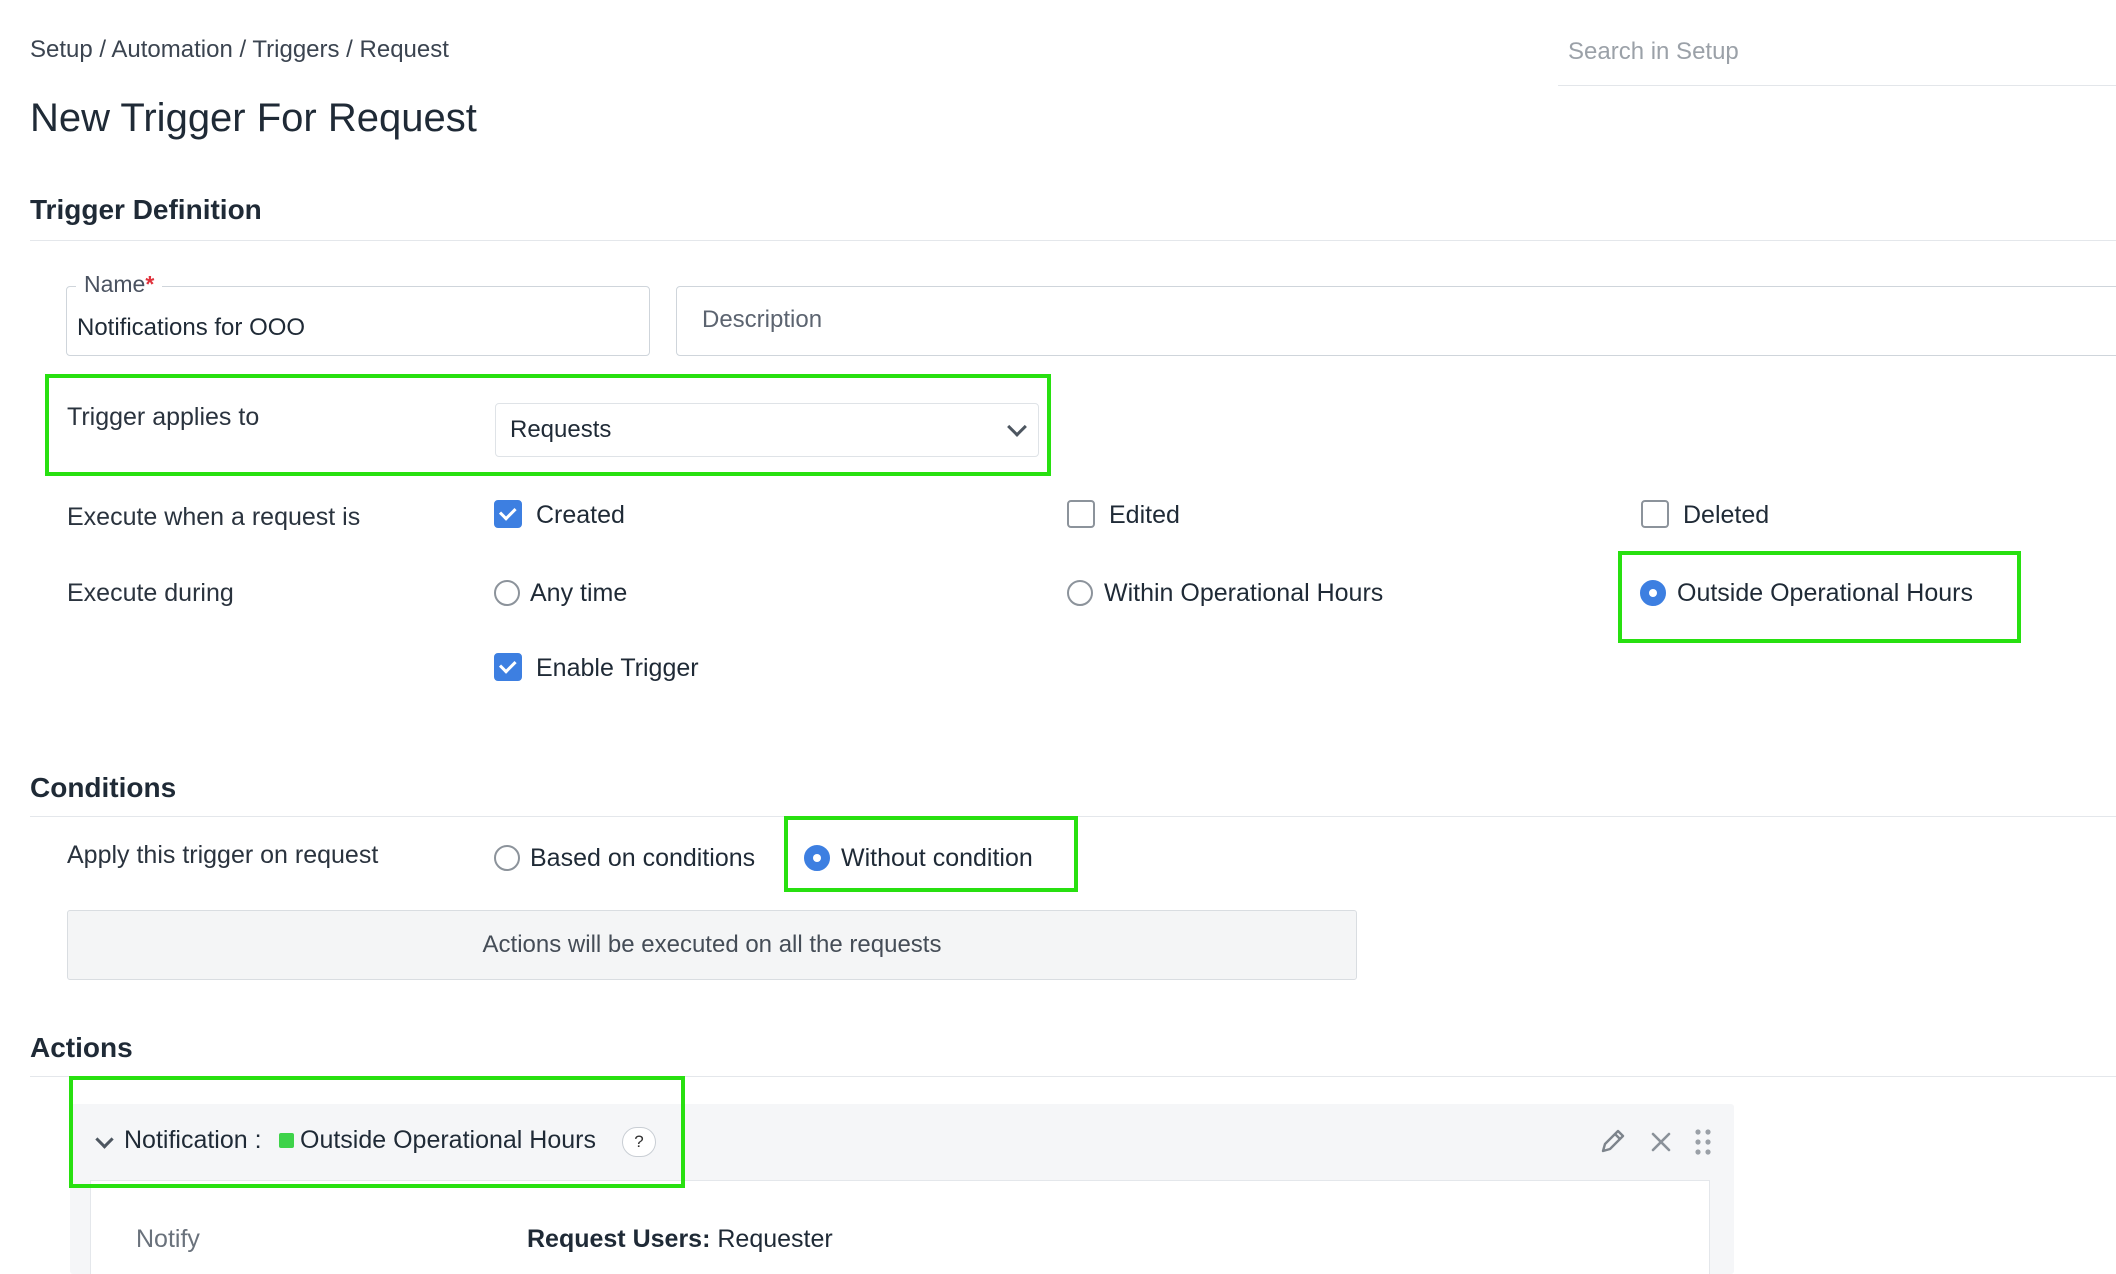  What do you see at coordinates (507, 593) in the screenshot?
I see `any-time-radio` at bounding box center [507, 593].